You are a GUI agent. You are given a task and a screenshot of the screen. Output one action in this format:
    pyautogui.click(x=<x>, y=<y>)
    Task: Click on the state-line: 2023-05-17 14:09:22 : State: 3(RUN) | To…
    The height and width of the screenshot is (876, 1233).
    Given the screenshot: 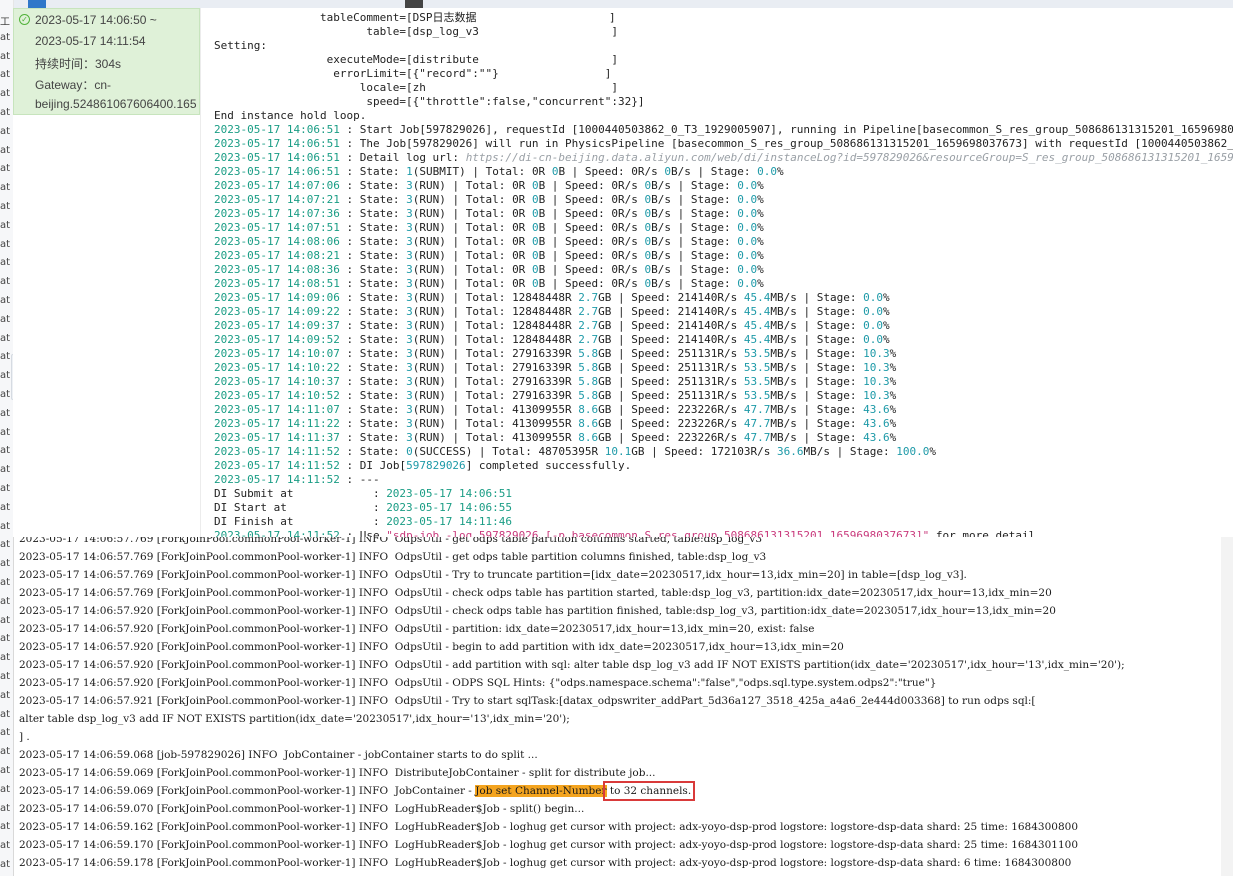 What is the action you would take?
    pyautogui.click(x=552, y=311)
    